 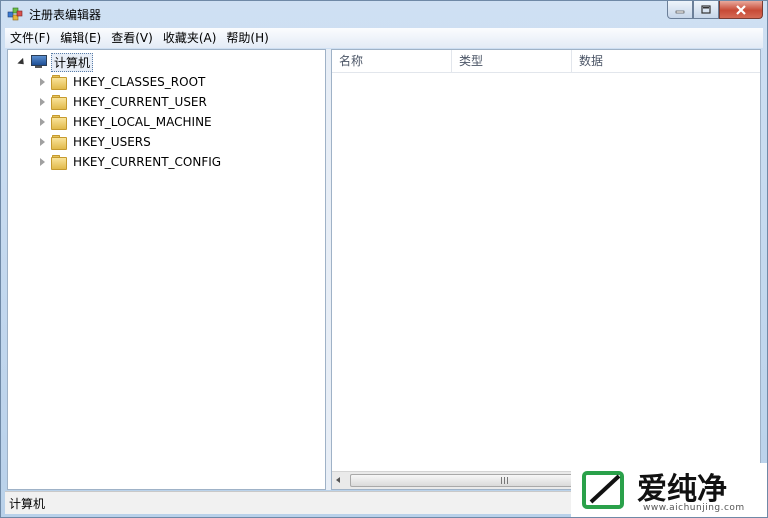 What do you see at coordinates (139, 82) in the screenshot?
I see `tree-node-label: HKEY_CLASSES_ROOT` at bounding box center [139, 82].